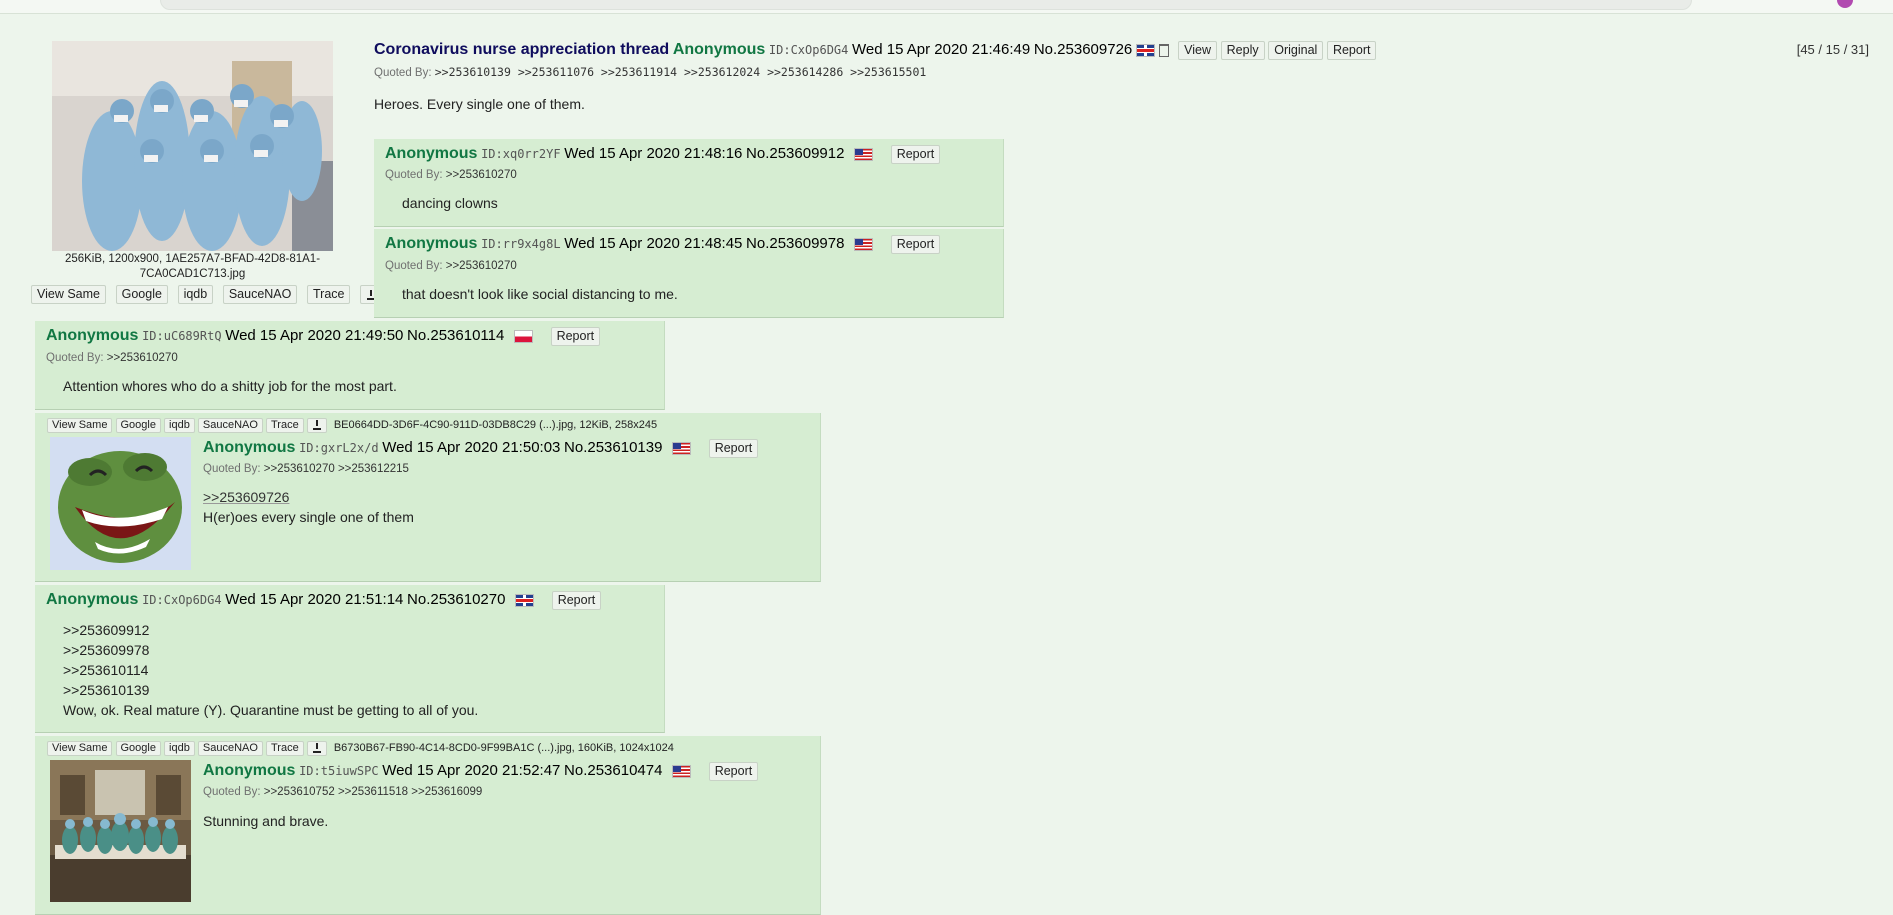 The image size is (1893, 915). I want to click on message-line: H(er)oes every single one of them, so click(308, 517).